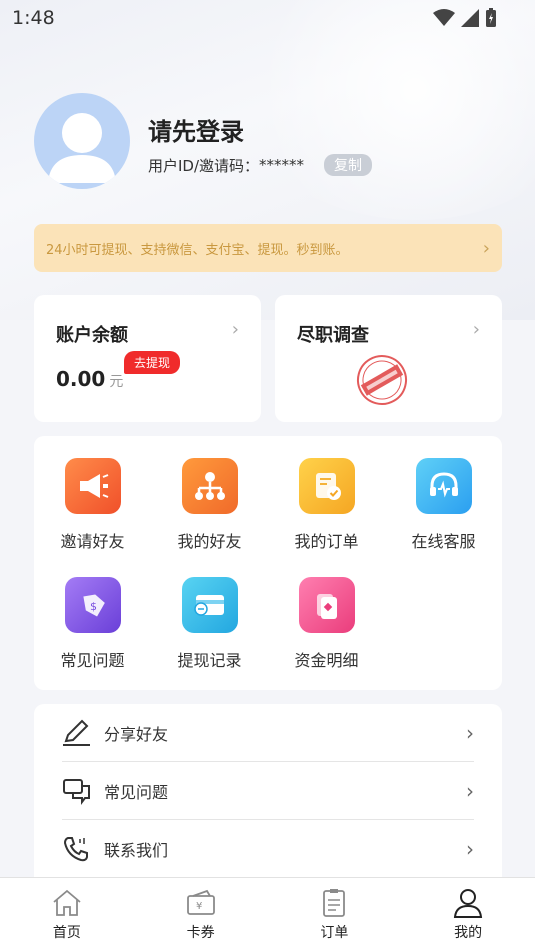 The width and height of the screenshot is (535, 951). What do you see at coordinates (92, 335) in the screenshot?
I see `balance-title: 账户余额` at bounding box center [92, 335].